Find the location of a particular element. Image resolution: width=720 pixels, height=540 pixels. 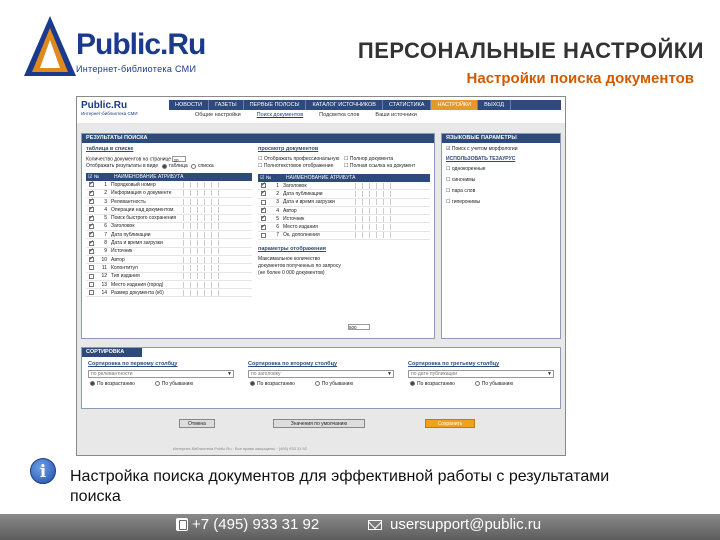

docattr-col-name: НАИМЕНОВАНИЕ АТРИБУТА is located at coordinates (321, 178).